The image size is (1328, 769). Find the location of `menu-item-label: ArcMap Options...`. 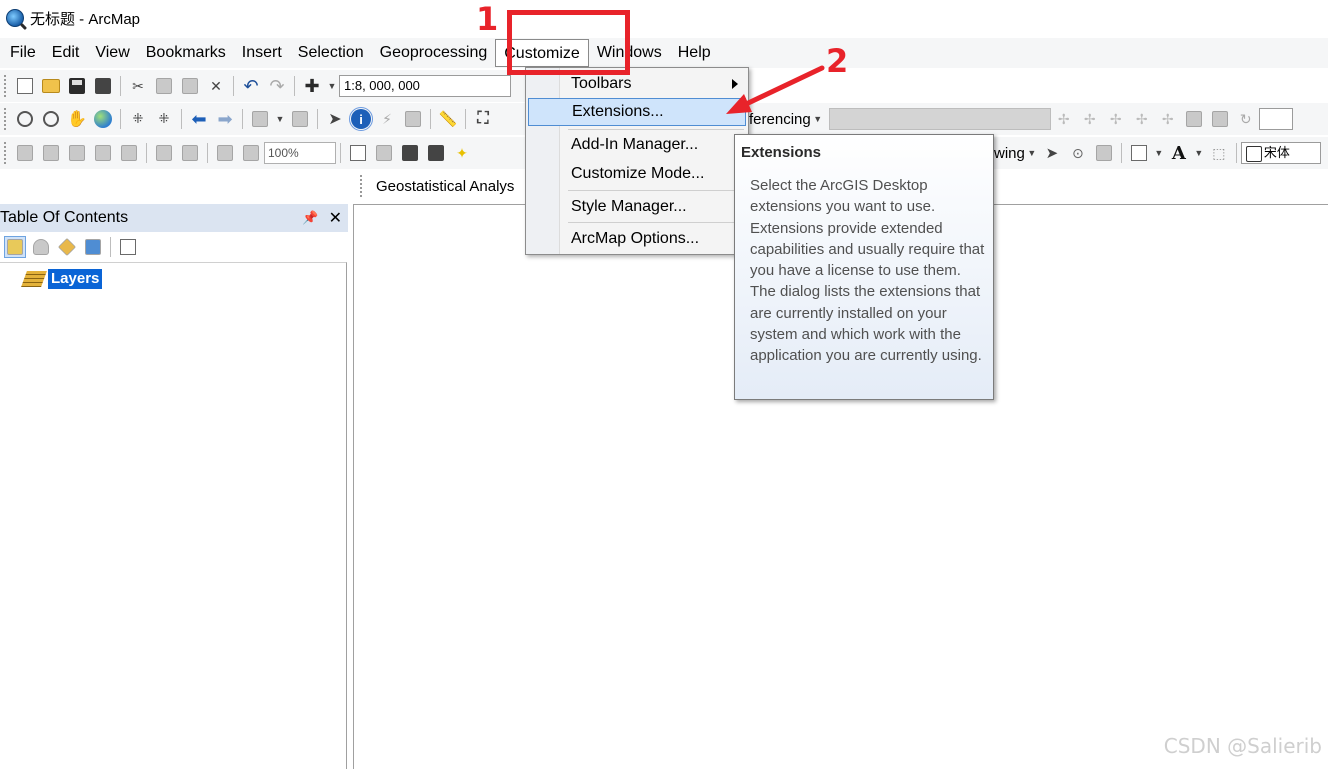

menu-item-label: ArcMap Options... is located at coordinates (635, 238).